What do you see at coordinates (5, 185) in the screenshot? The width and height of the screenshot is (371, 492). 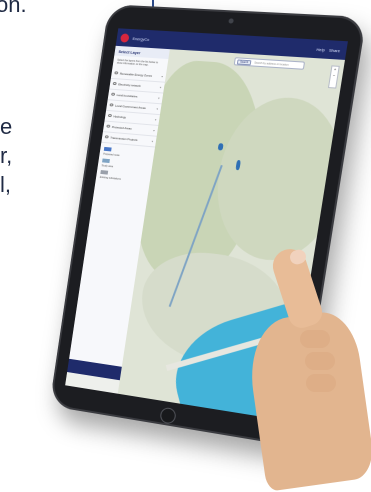 I see `background-text-line: l,` at bounding box center [5, 185].